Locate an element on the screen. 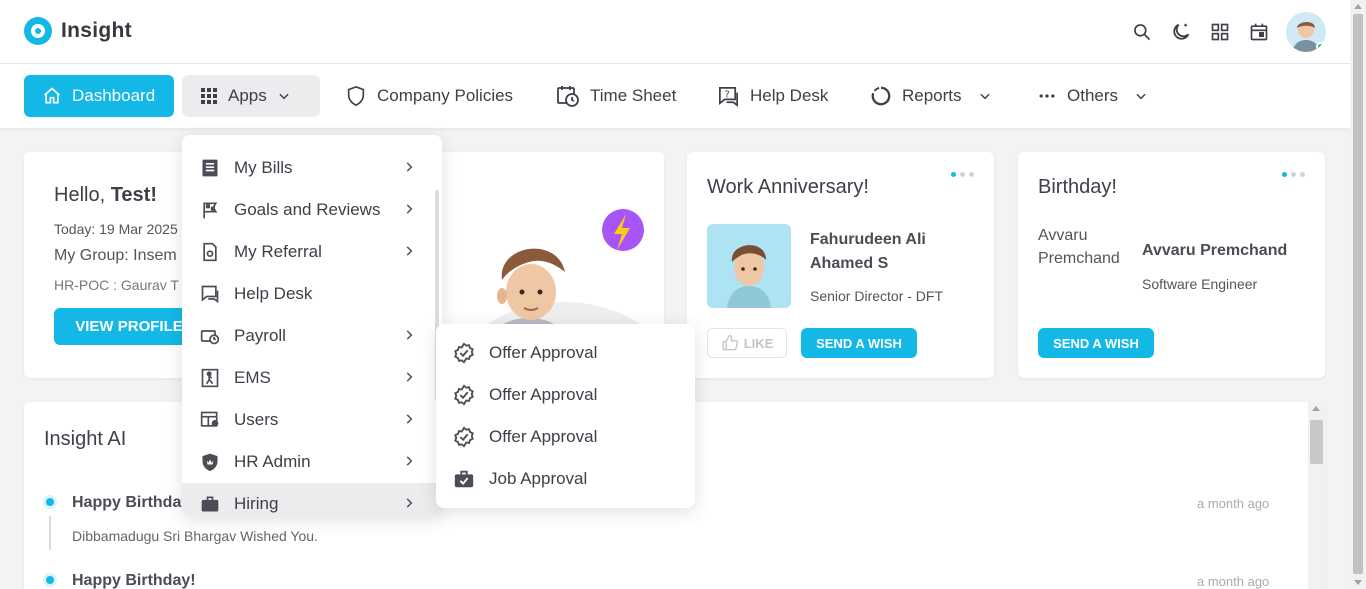  header-actions is located at coordinates (1224, 32).